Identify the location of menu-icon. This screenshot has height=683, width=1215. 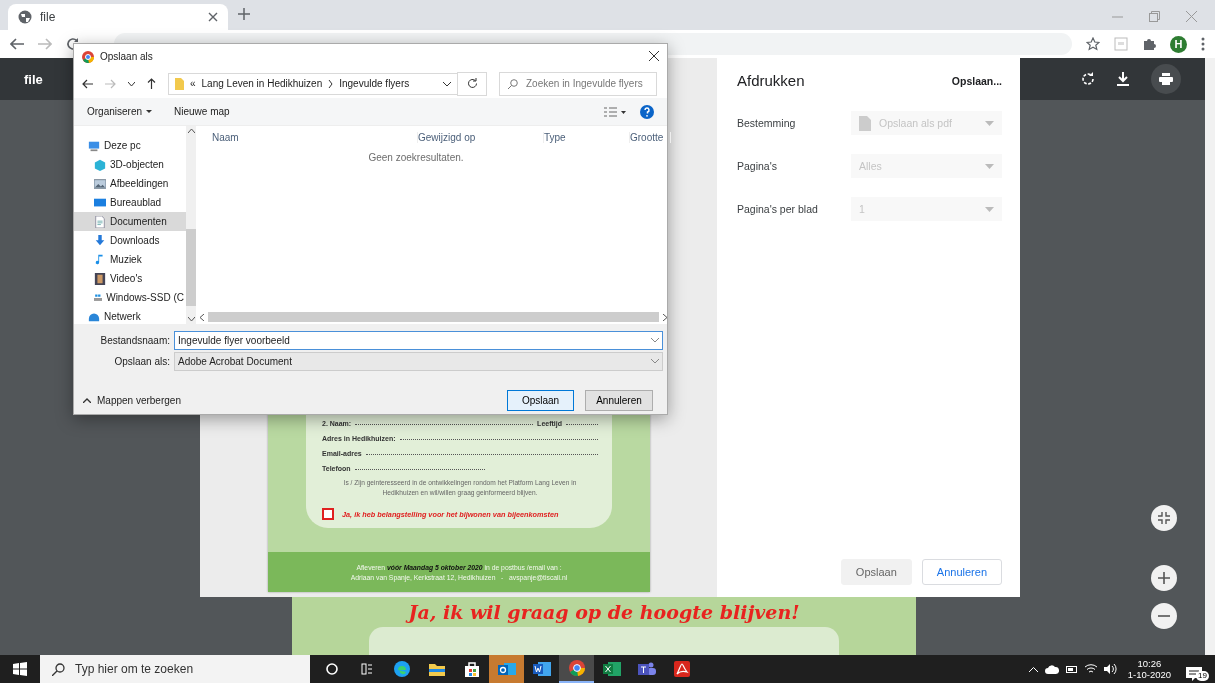
(1203, 44).